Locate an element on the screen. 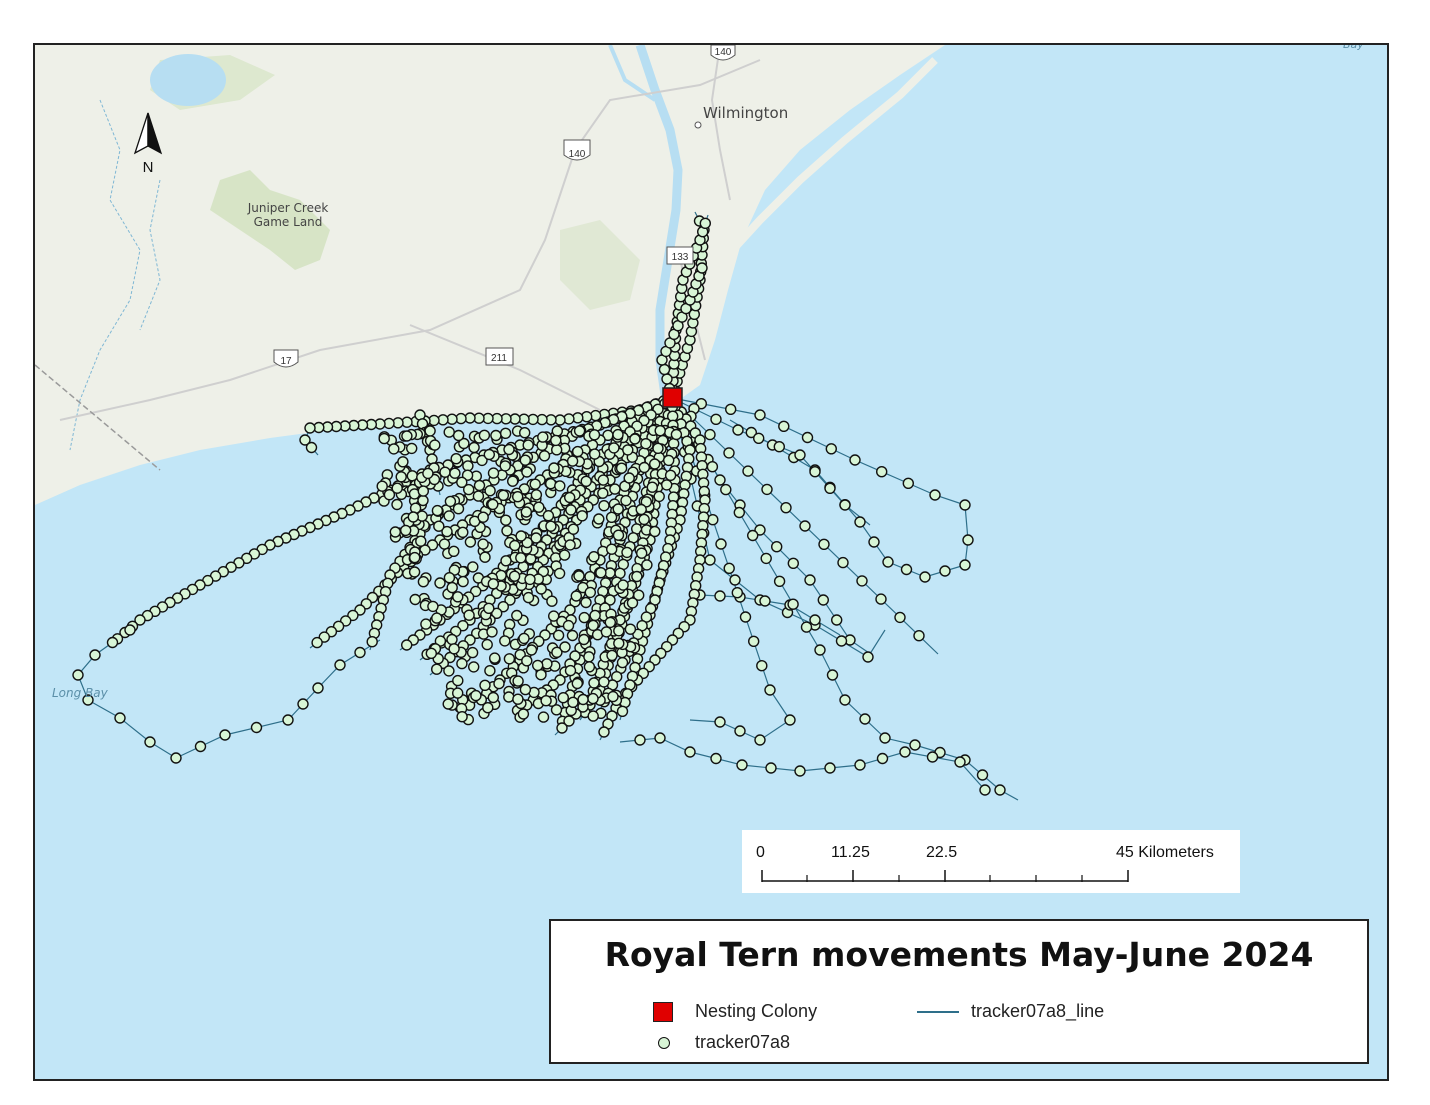 Image resolution: width=1430 pixels, height=1105 pixels. interstate-shield: 140 is located at coordinates (577, 150).